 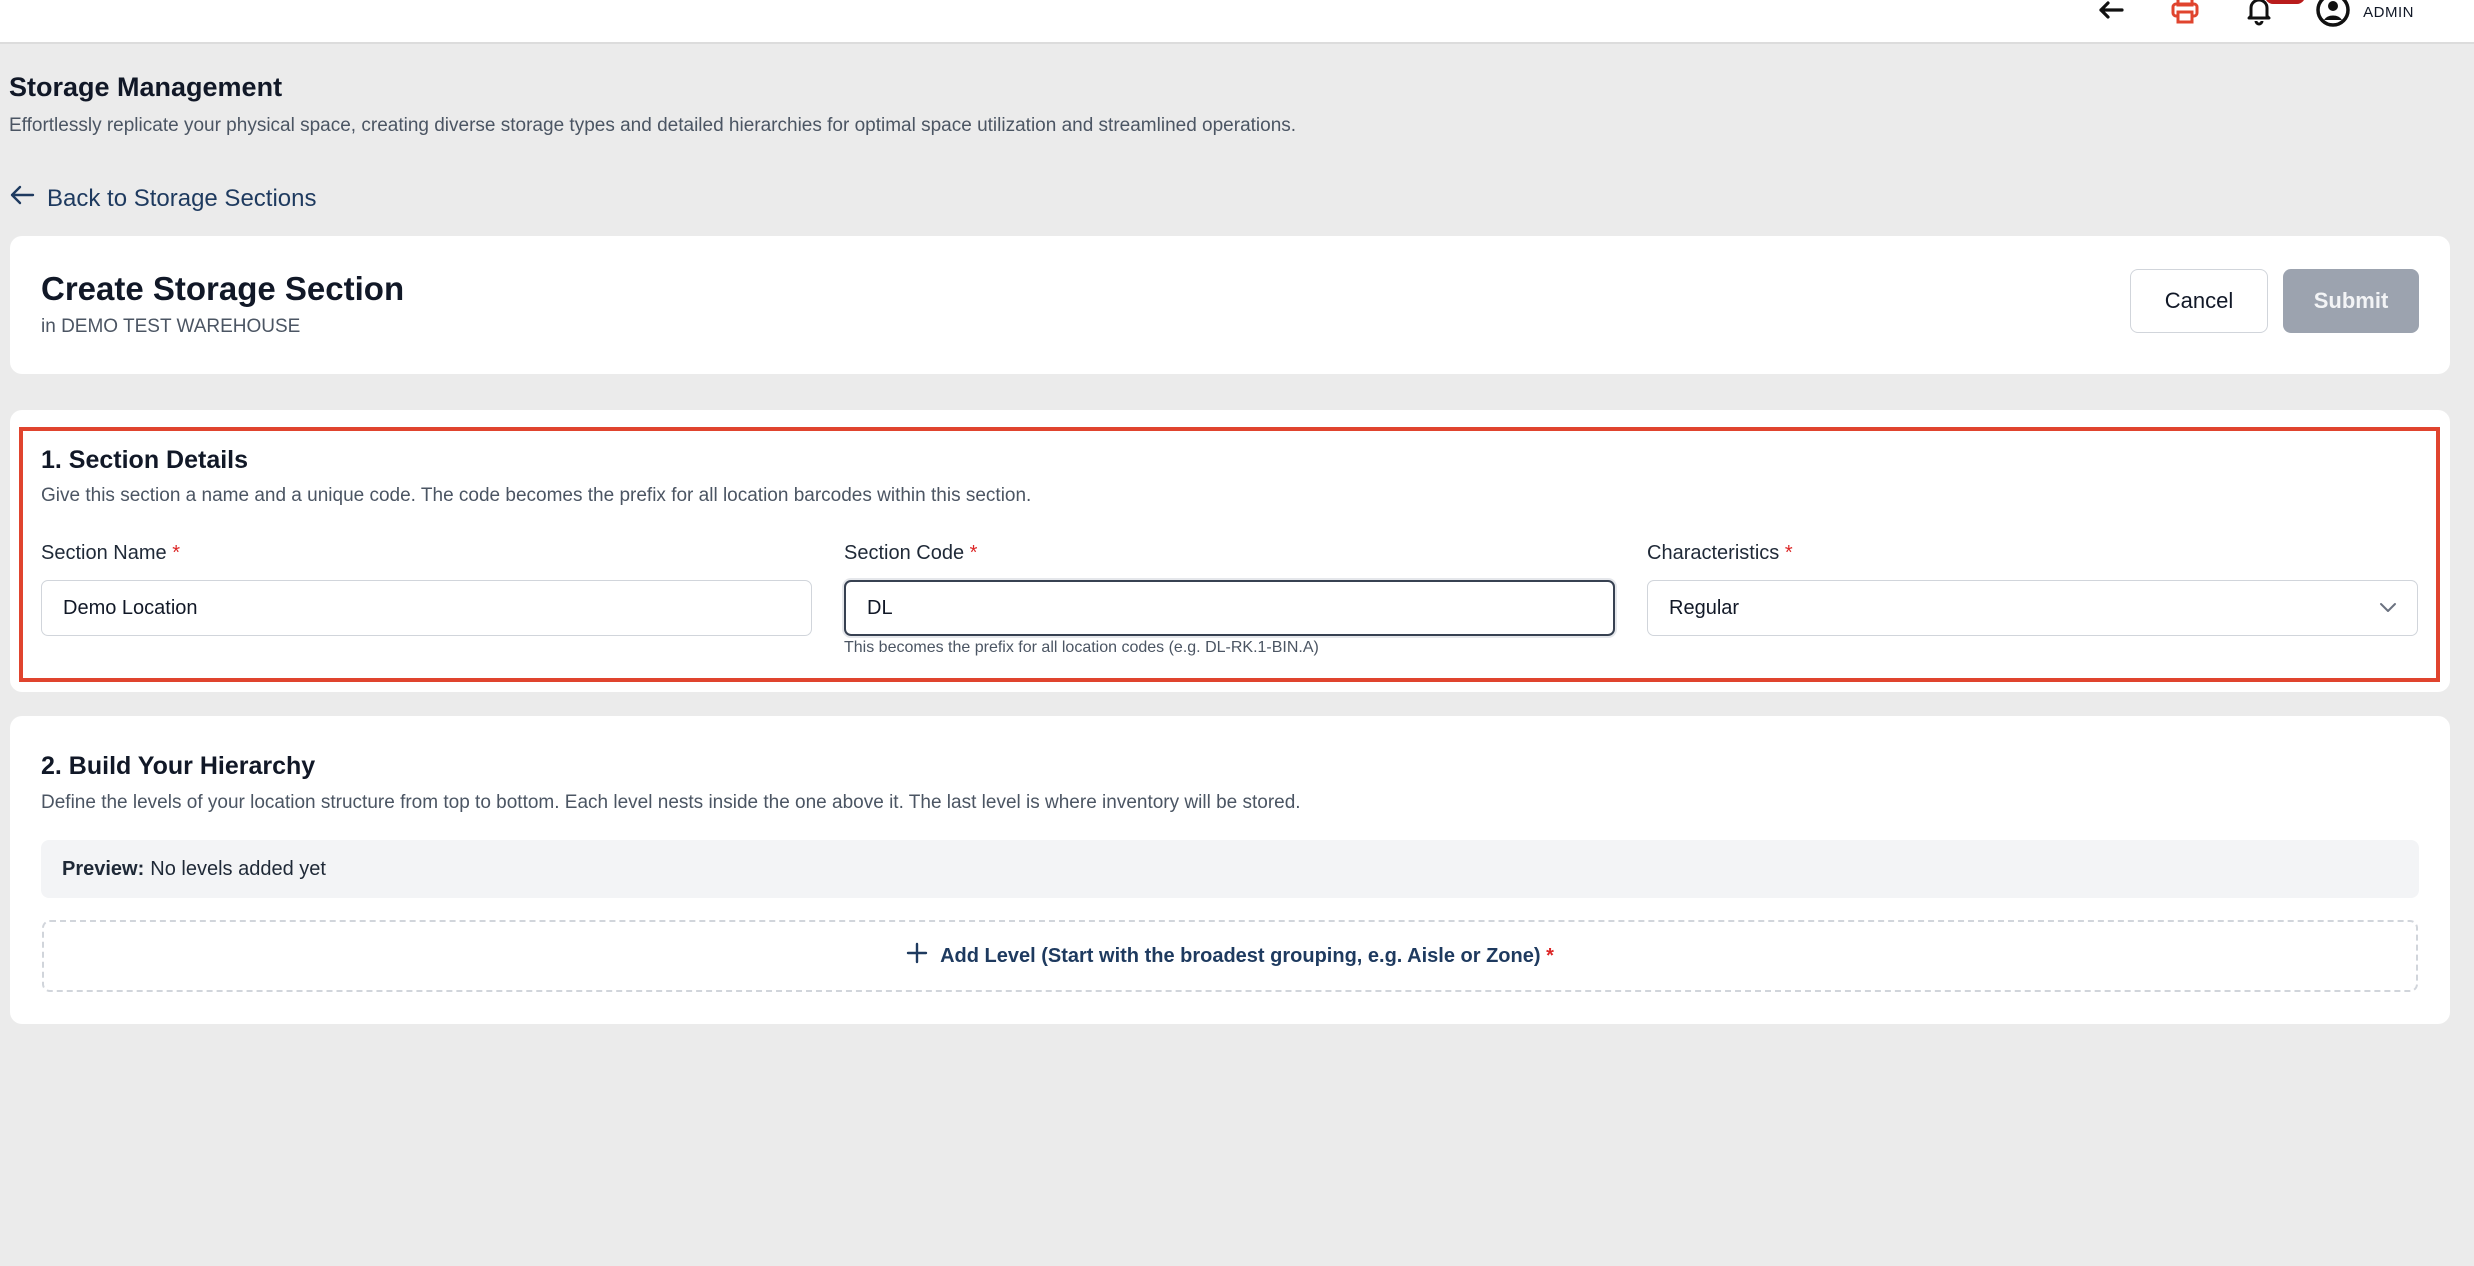 I want to click on section-name-label: Section Name *, so click(x=110, y=553).